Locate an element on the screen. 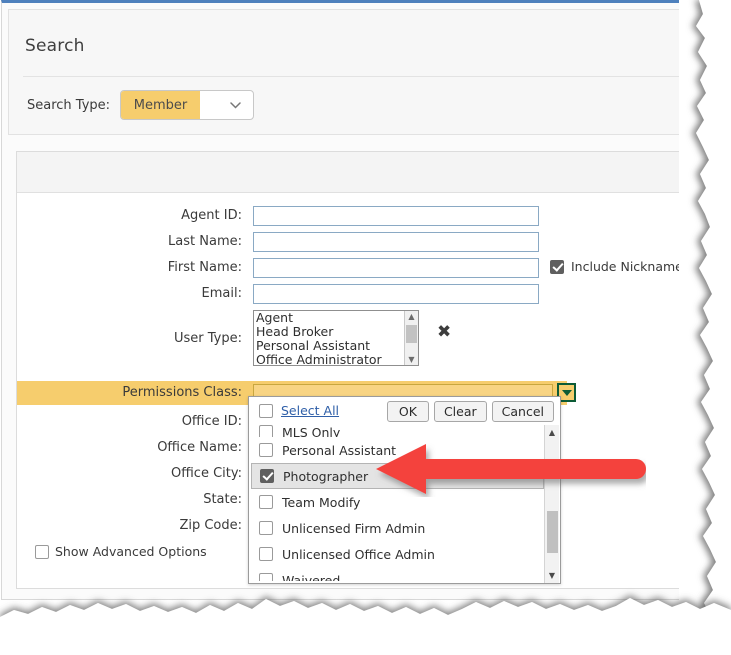  office-id-label: Office ID: is located at coordinates (211, 421).